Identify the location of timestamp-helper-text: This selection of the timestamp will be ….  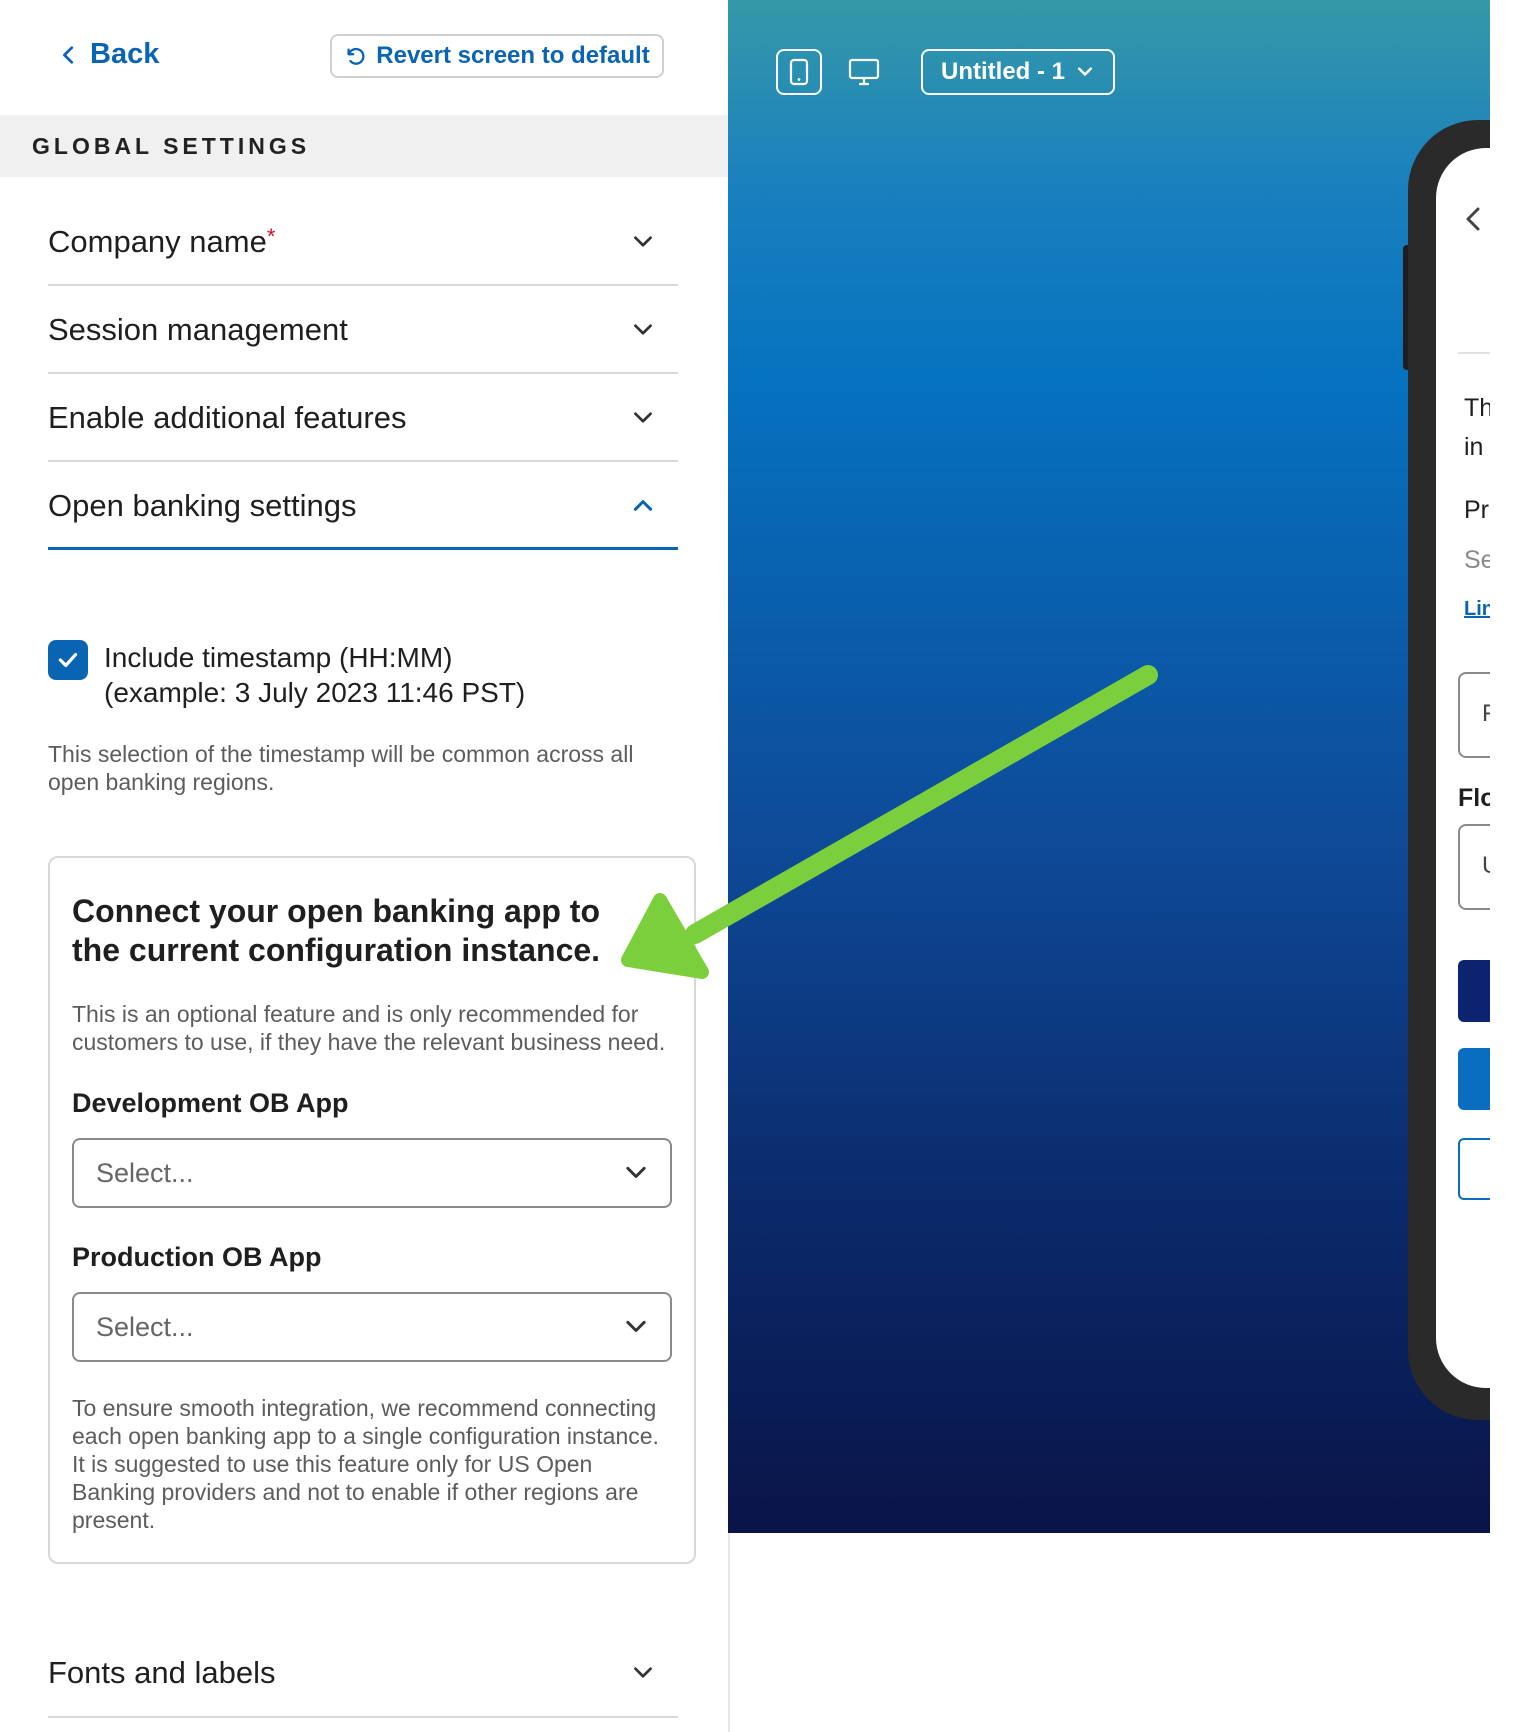
(341, 768).